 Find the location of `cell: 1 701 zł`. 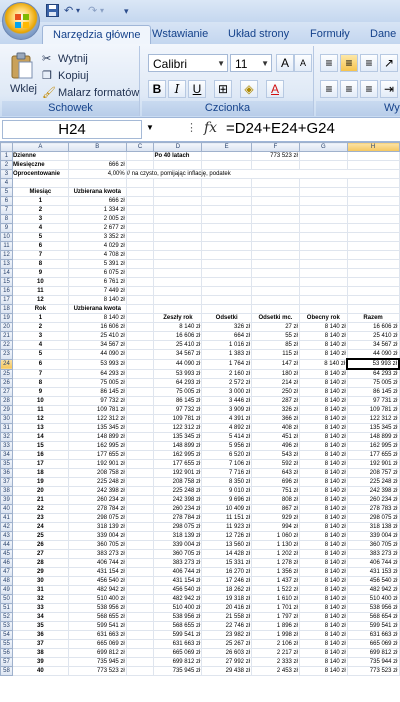

cell: 1 701 zł is located at coordinates (275, 608).